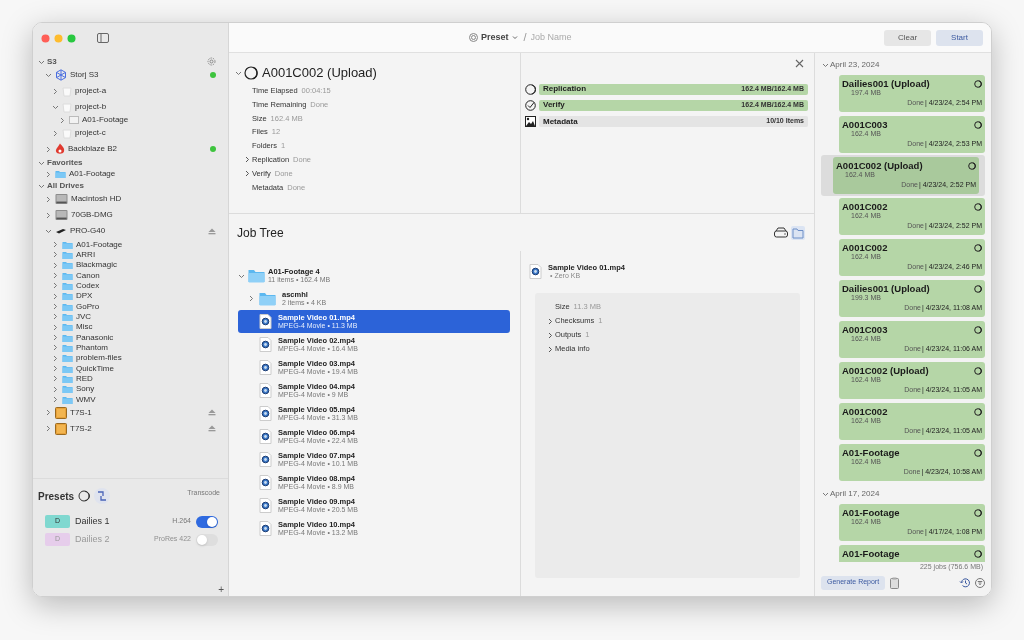 The image size is (1024, 640). I want to click on clear-button: Clear, so click(907, 37).